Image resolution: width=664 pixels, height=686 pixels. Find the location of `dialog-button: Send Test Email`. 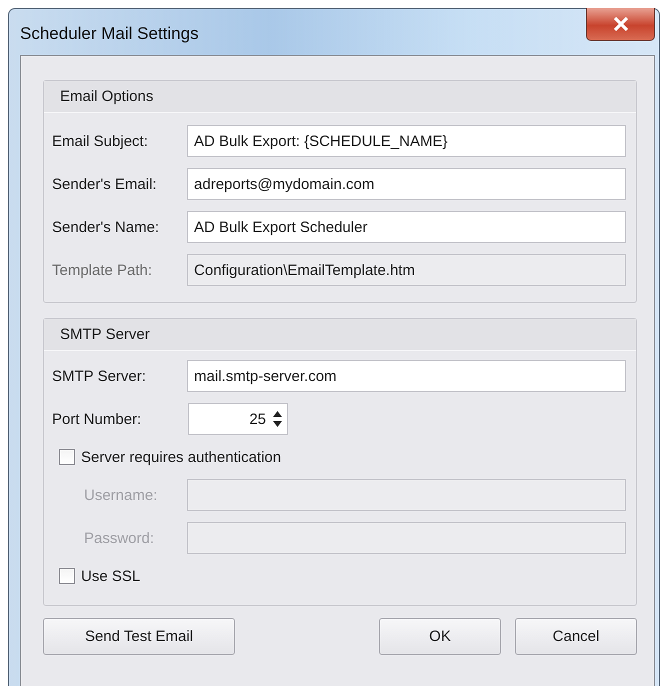

dialog-button: Send Test Email is located at coordinates (139, 636).